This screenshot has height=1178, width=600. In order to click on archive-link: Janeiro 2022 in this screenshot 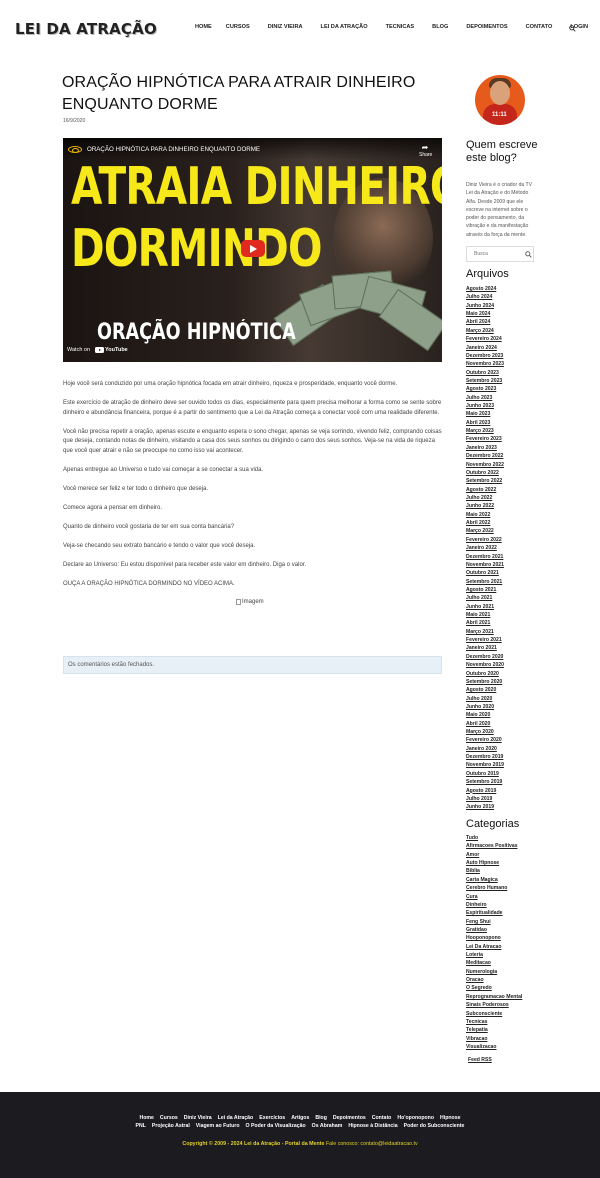, I will do `click(485, 548)`.